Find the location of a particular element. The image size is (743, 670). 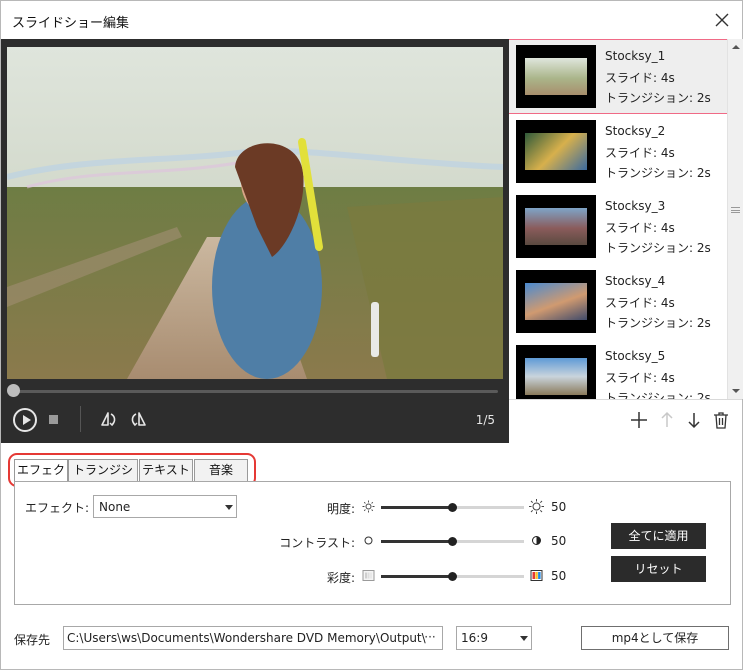

aspect-ratio-value: 16:9 is located at coordinates (474, 638).